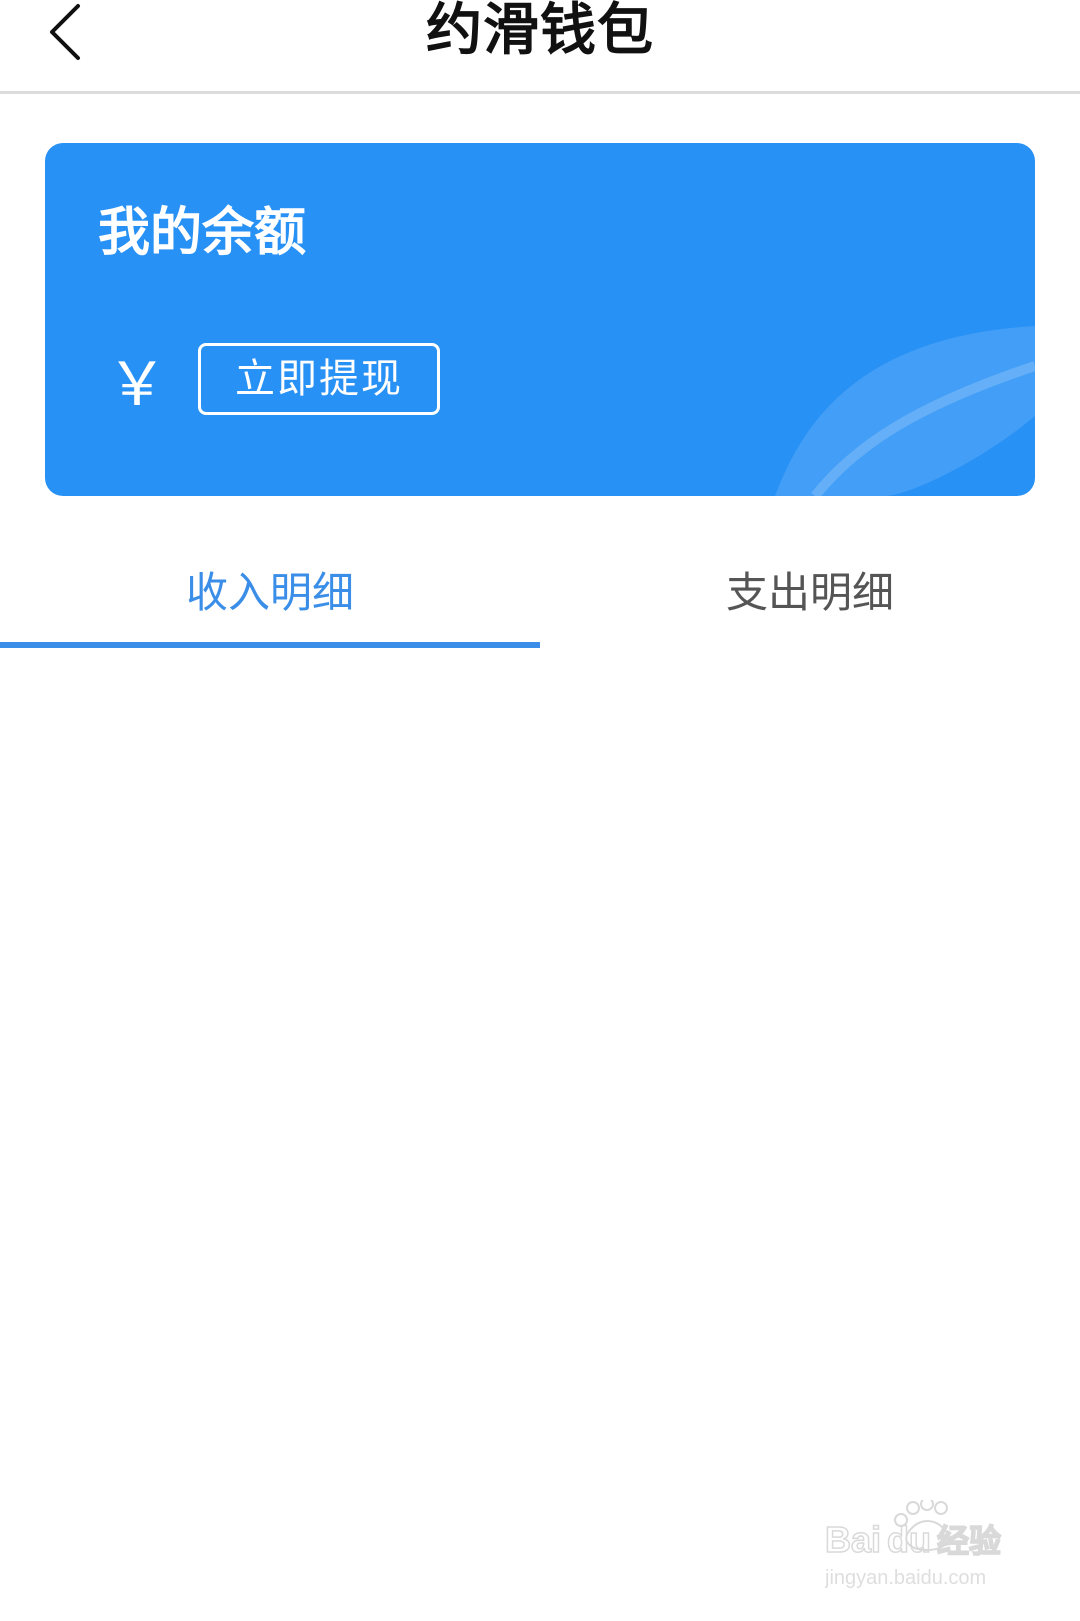 This screenshot has height=1621, width=1080. Describe the element at coordinates (909, 1539) in the screenshot. I see `svg-text: du` at that location.